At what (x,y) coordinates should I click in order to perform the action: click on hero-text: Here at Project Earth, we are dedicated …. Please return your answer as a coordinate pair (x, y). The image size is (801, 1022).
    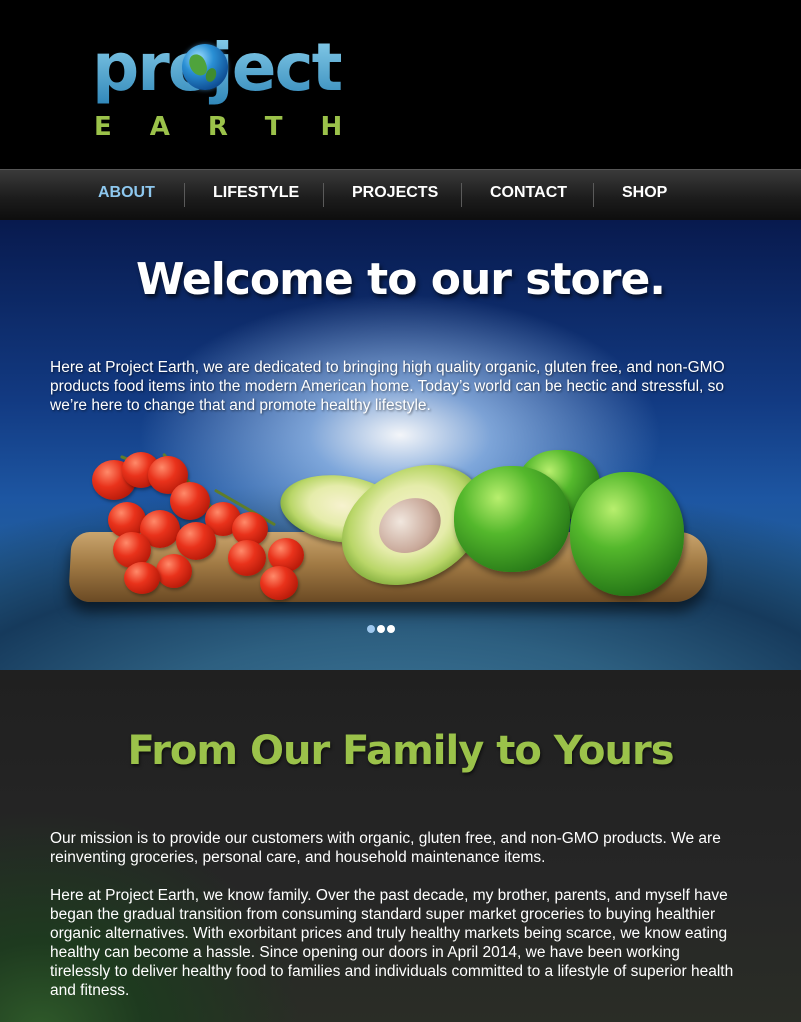
    Looking at the image, I should click on (387, 386).